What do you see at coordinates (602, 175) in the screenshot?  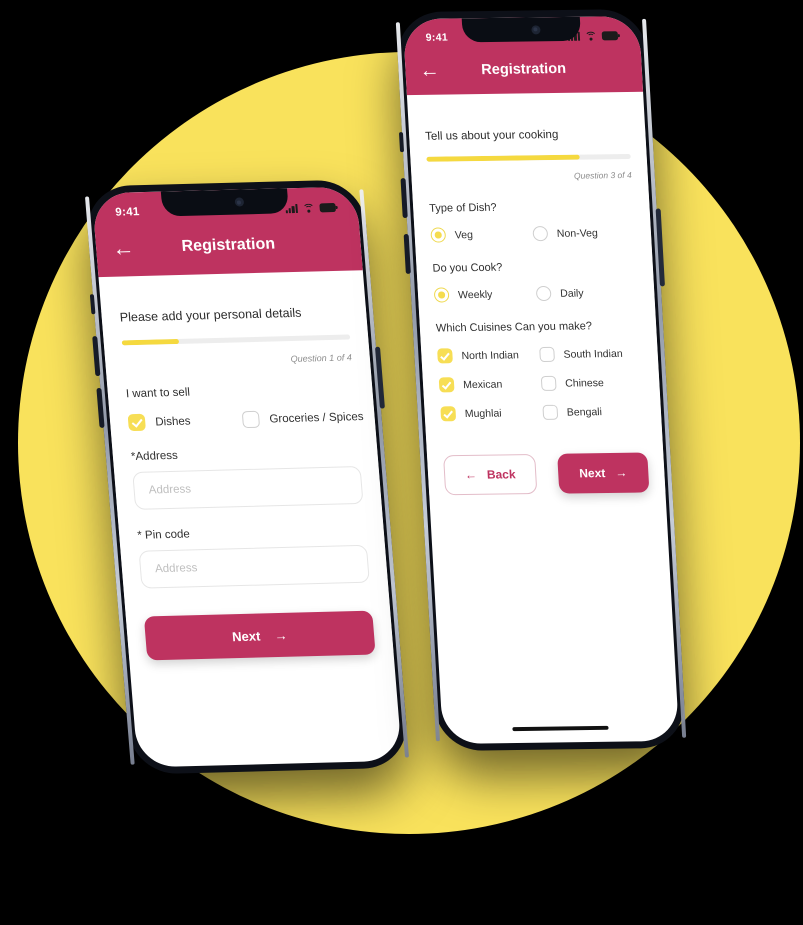 I see `question-counter: Question 3 of 4` at bounding box center [602, 175].